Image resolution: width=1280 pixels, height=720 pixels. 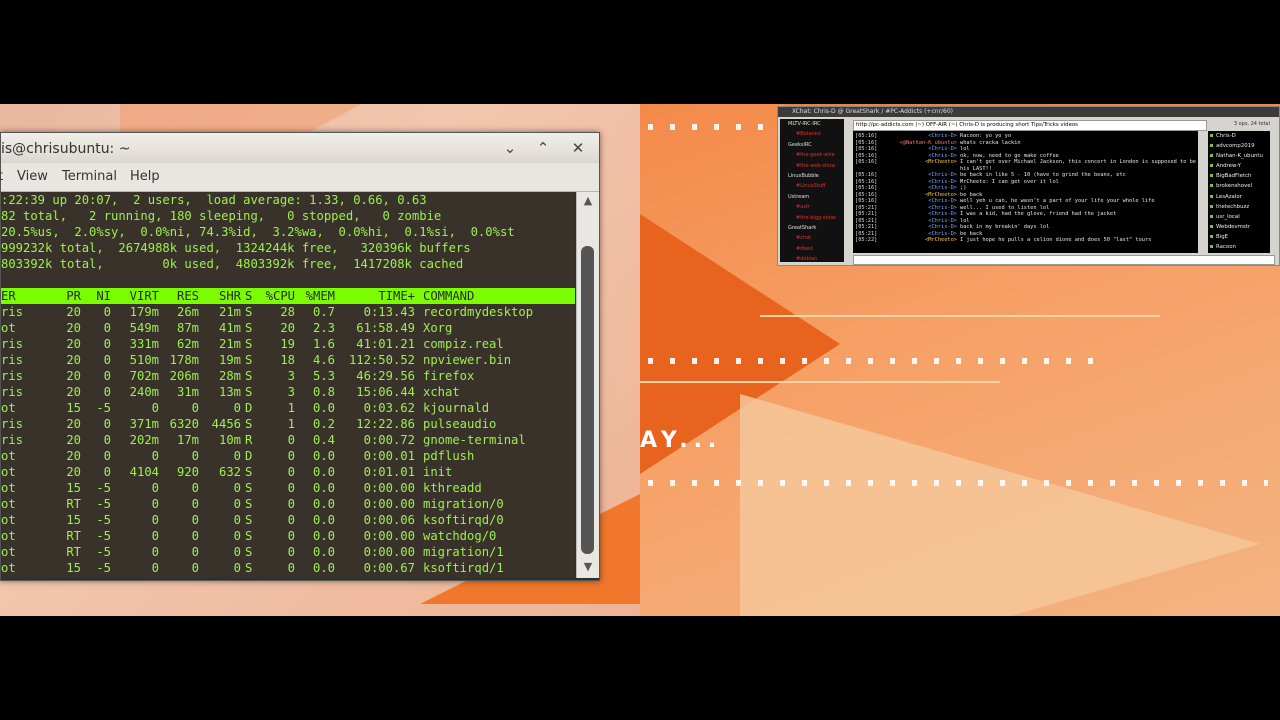 I want to click on user-list-item: Webdevmstr, so click(x=1239, y=227).